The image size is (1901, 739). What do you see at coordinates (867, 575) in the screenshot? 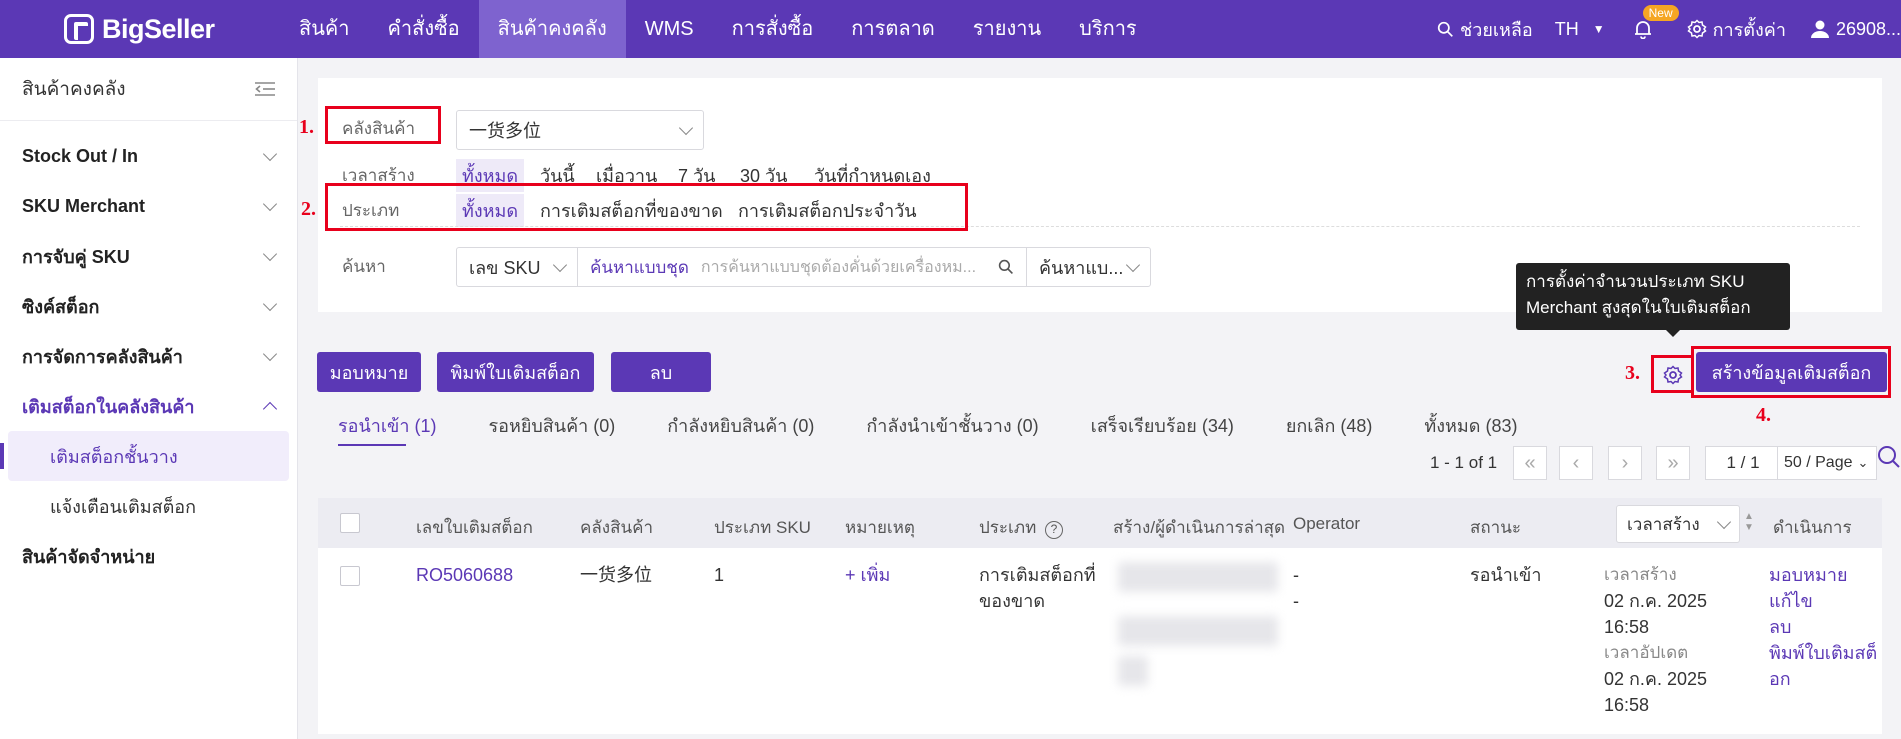
I see `add-note-button: + เพิ่ม` at bounding box center [867, 575].